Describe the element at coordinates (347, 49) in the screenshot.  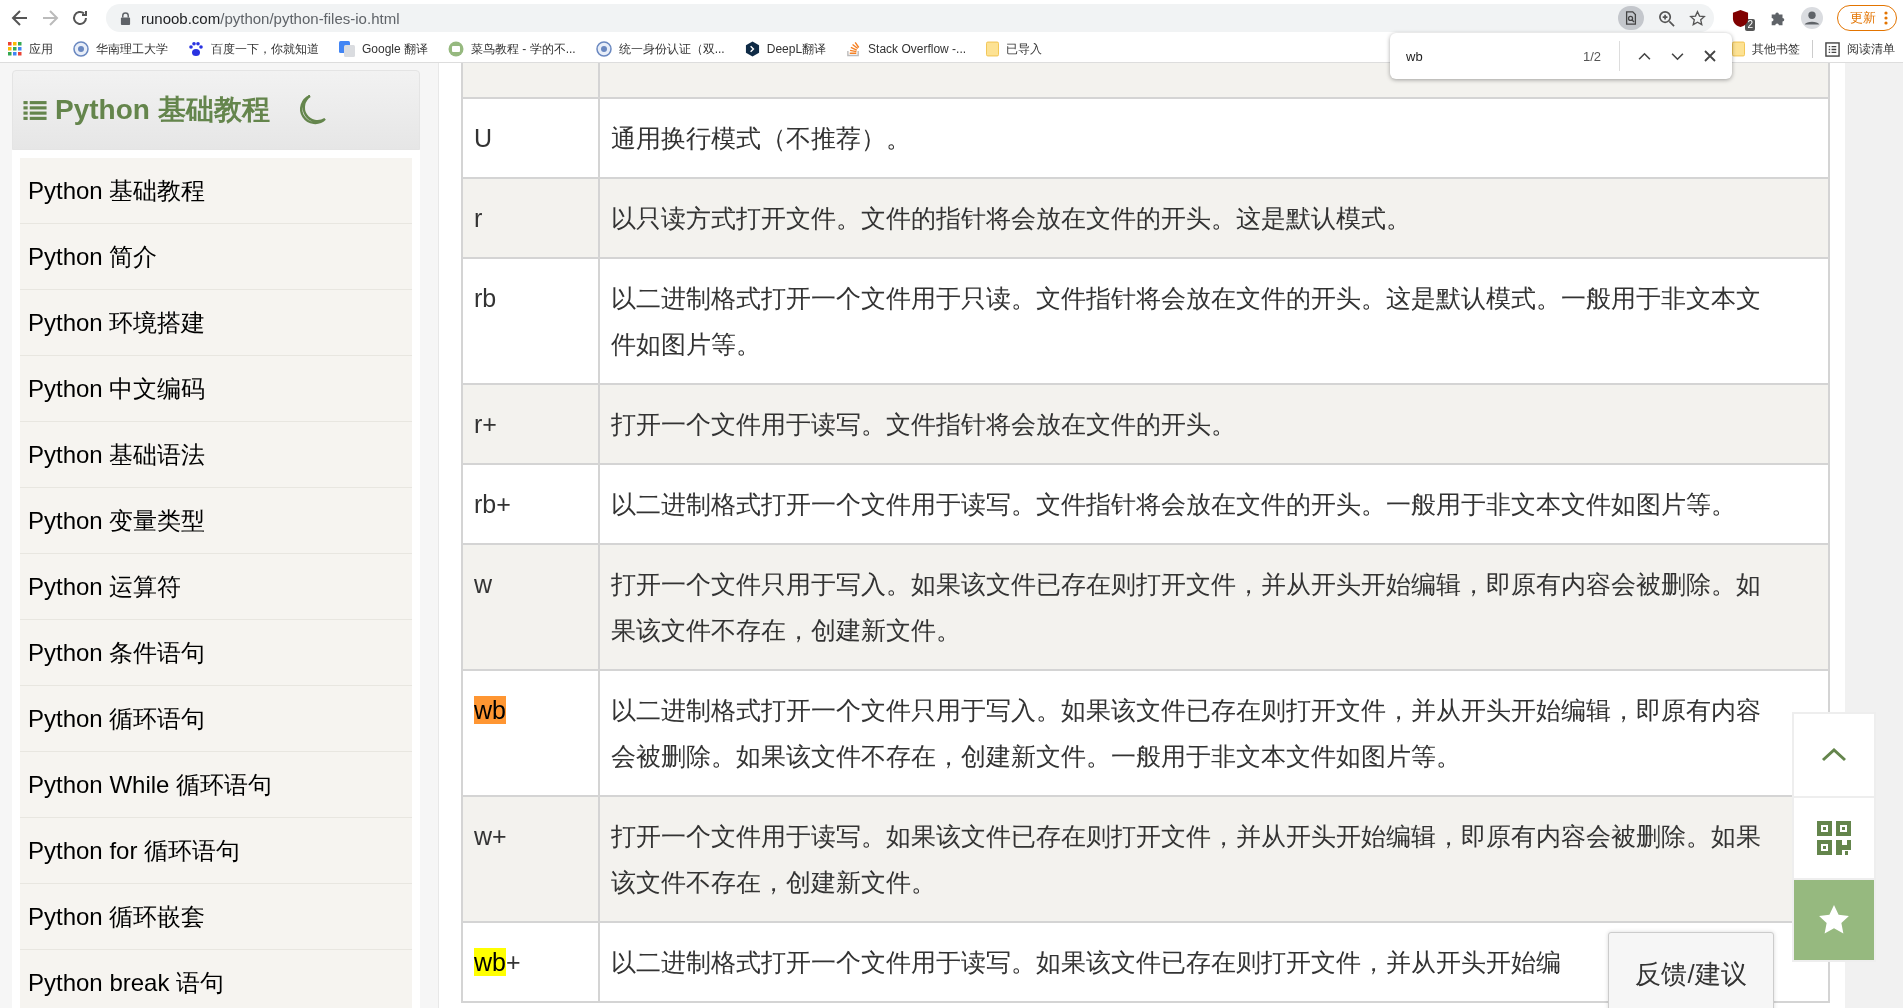
I see `translate-icon` at that location.